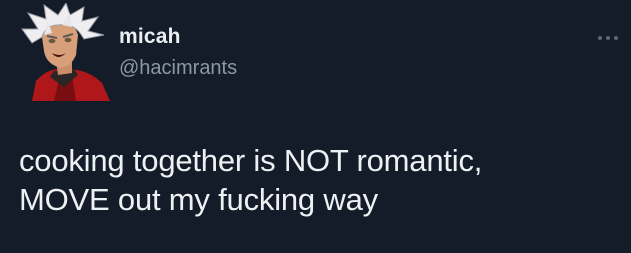 Image resolution: width=631 pixels, height=253 pixels. Describe the element at coordinates (178, 68) in the screenshot. I see `user-handle: @hacimrants` at that location.